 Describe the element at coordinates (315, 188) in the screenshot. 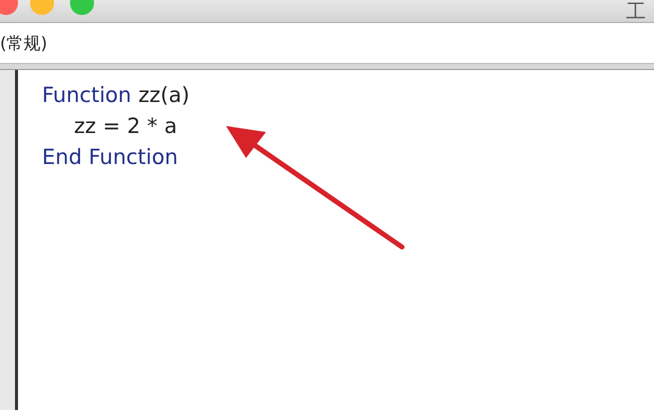

I see `arrow-icon` at that location.